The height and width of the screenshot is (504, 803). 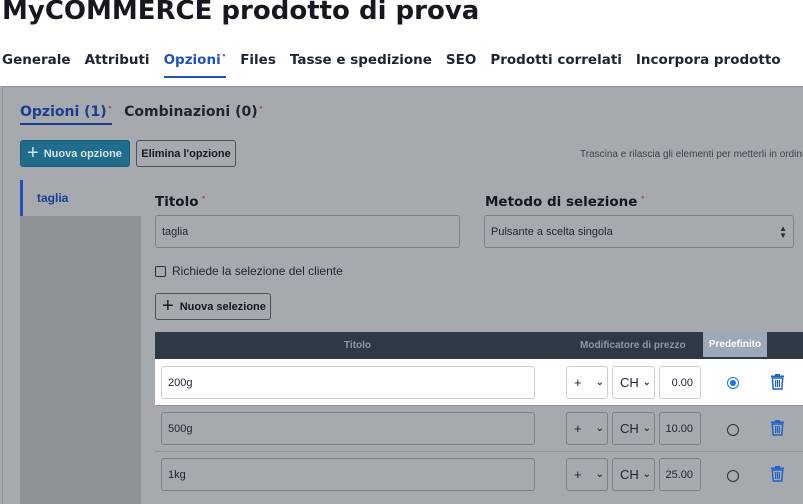 What do you see at coordinates (556, 65) in the screenshot?
I see `tab-prodotti-correlati: Prodotti correlati` at bounding box center [556, 65].